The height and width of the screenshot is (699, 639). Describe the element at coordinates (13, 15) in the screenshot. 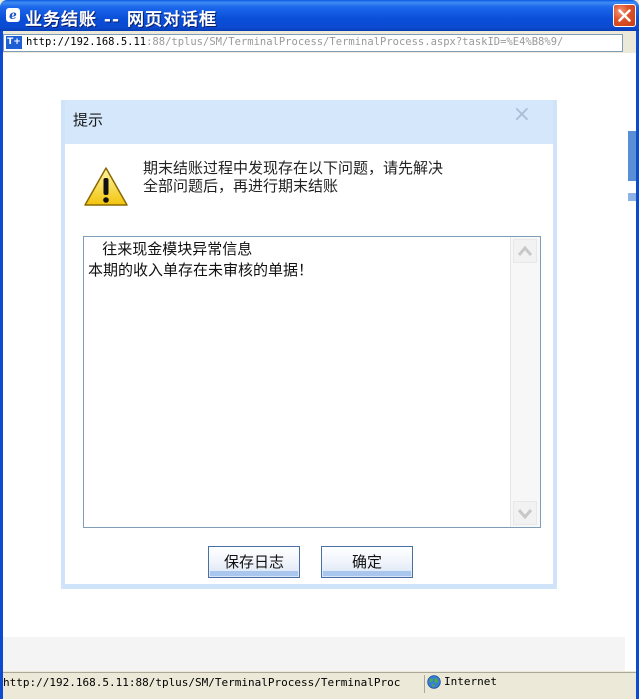

I see `ie-icon: e` at that location.